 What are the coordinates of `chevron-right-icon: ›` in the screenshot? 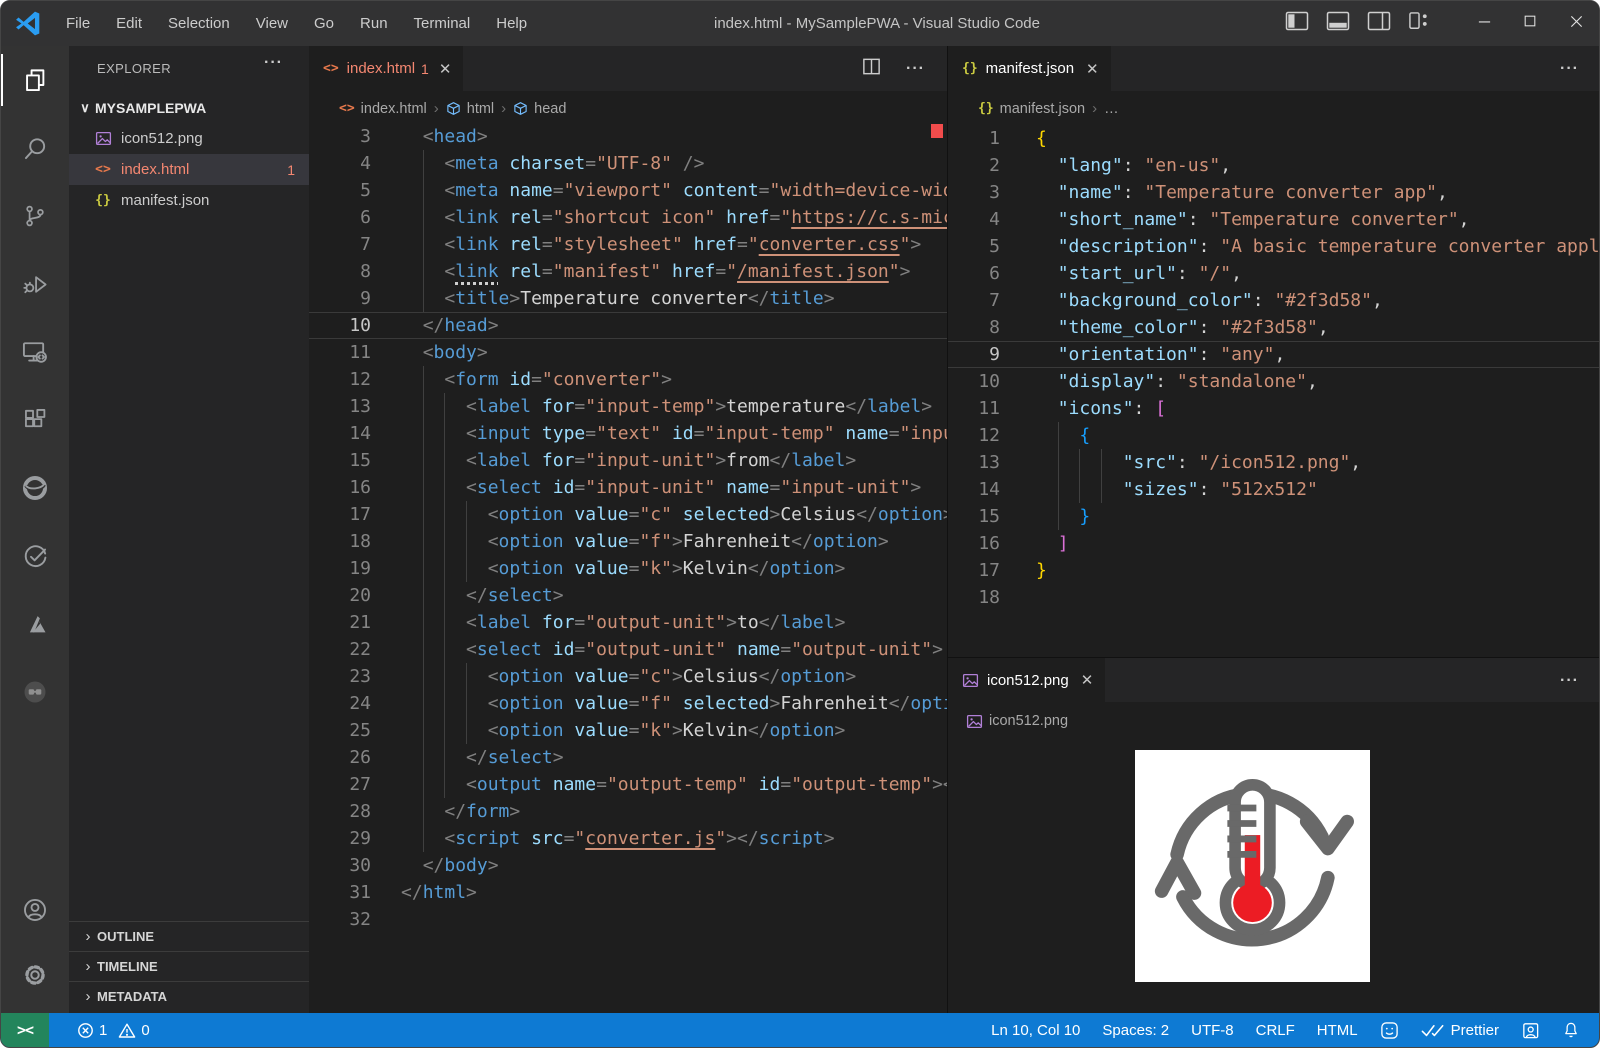 It's located at (88, 966).